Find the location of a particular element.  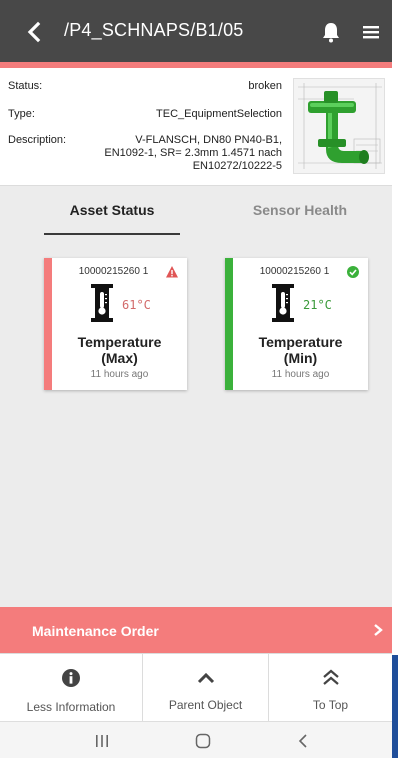

card-title: Temperature (Max) is located at coordinates (119, 350).